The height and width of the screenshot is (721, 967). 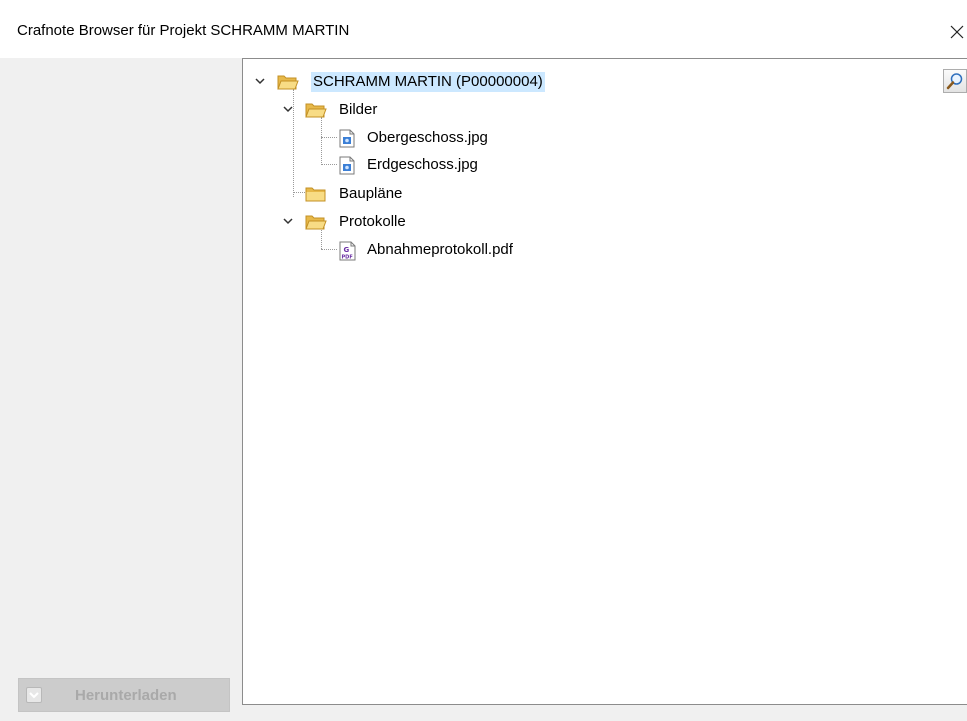 I want to click on tree-node-label: Obergeschoss.jpg, so click(x=427, y=137).